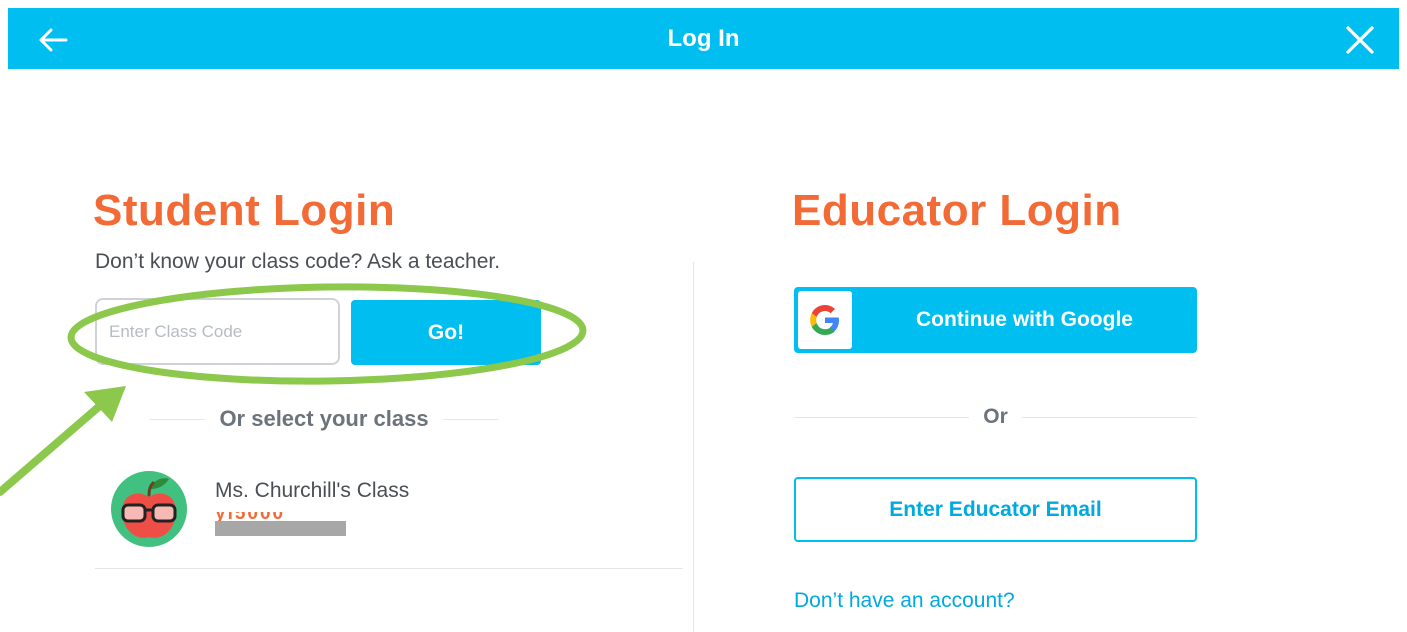  Describe the element at coordinates (312, 490) in the screenshot. I see `class-name: Ms. Churchill's Class` at that location.